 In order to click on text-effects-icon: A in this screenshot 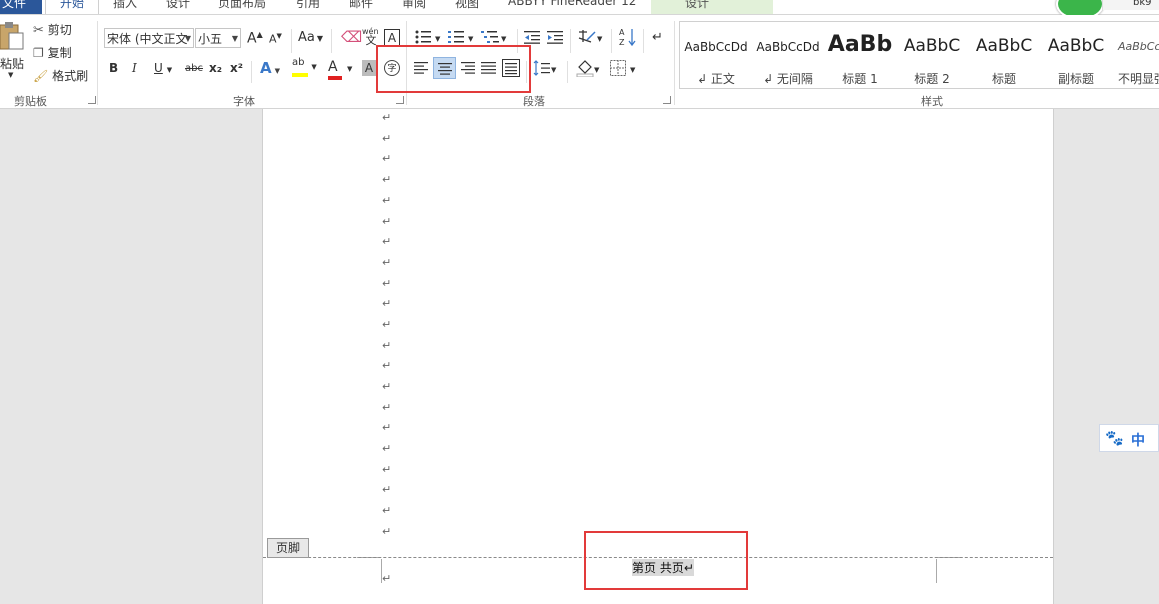, I will do `click(266, 68)`.